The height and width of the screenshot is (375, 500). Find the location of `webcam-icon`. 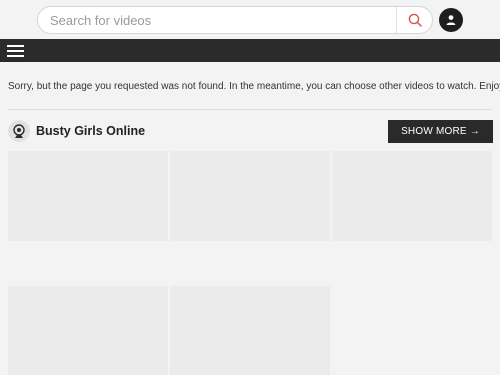

webcam-icon is located at coordinates (19, 131).